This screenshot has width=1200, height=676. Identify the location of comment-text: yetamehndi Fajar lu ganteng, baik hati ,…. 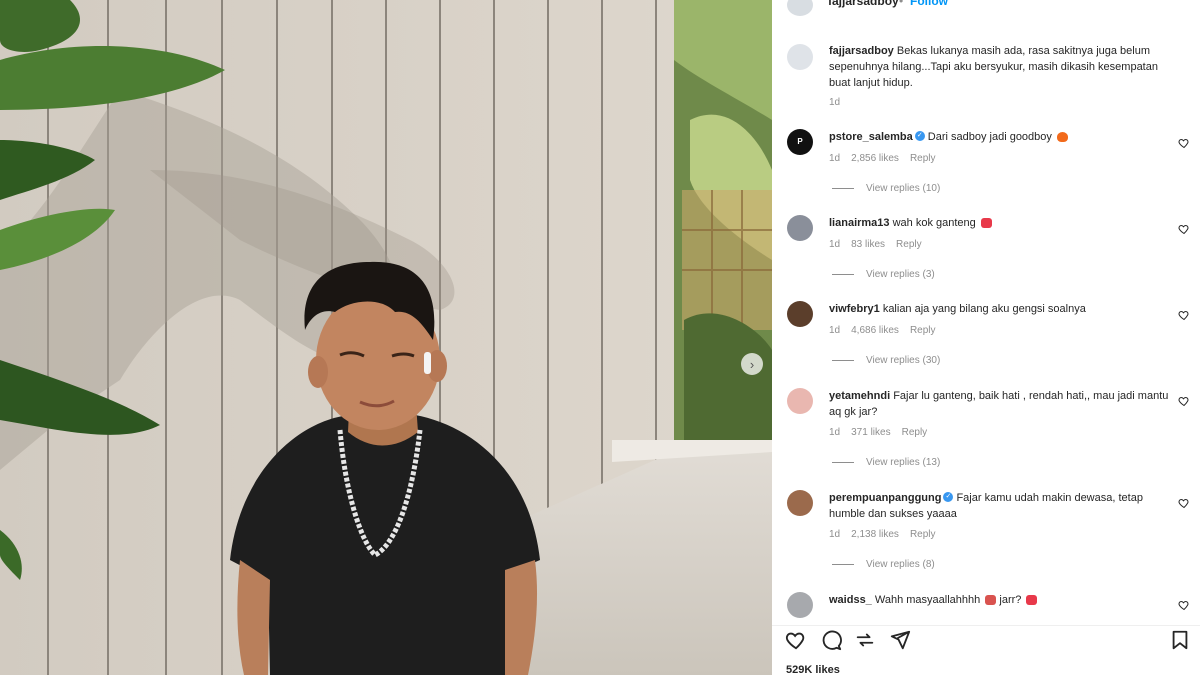
(999, 404).